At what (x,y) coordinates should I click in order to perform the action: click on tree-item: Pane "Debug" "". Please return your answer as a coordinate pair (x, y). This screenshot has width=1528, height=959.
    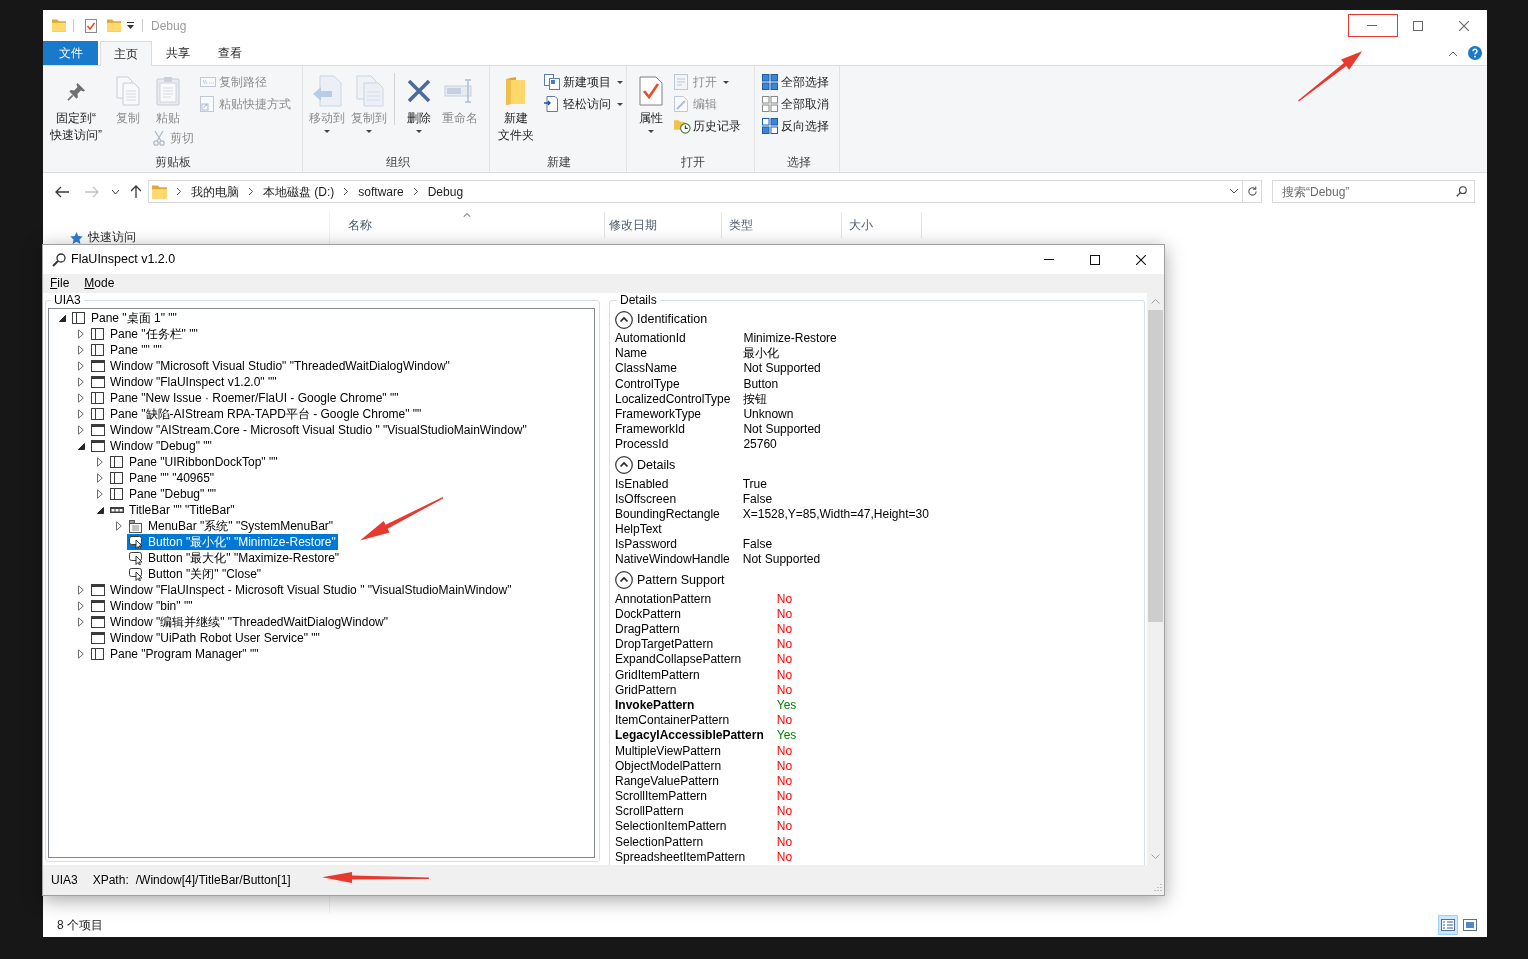
    Looking at the image, I should click on (163, 494).